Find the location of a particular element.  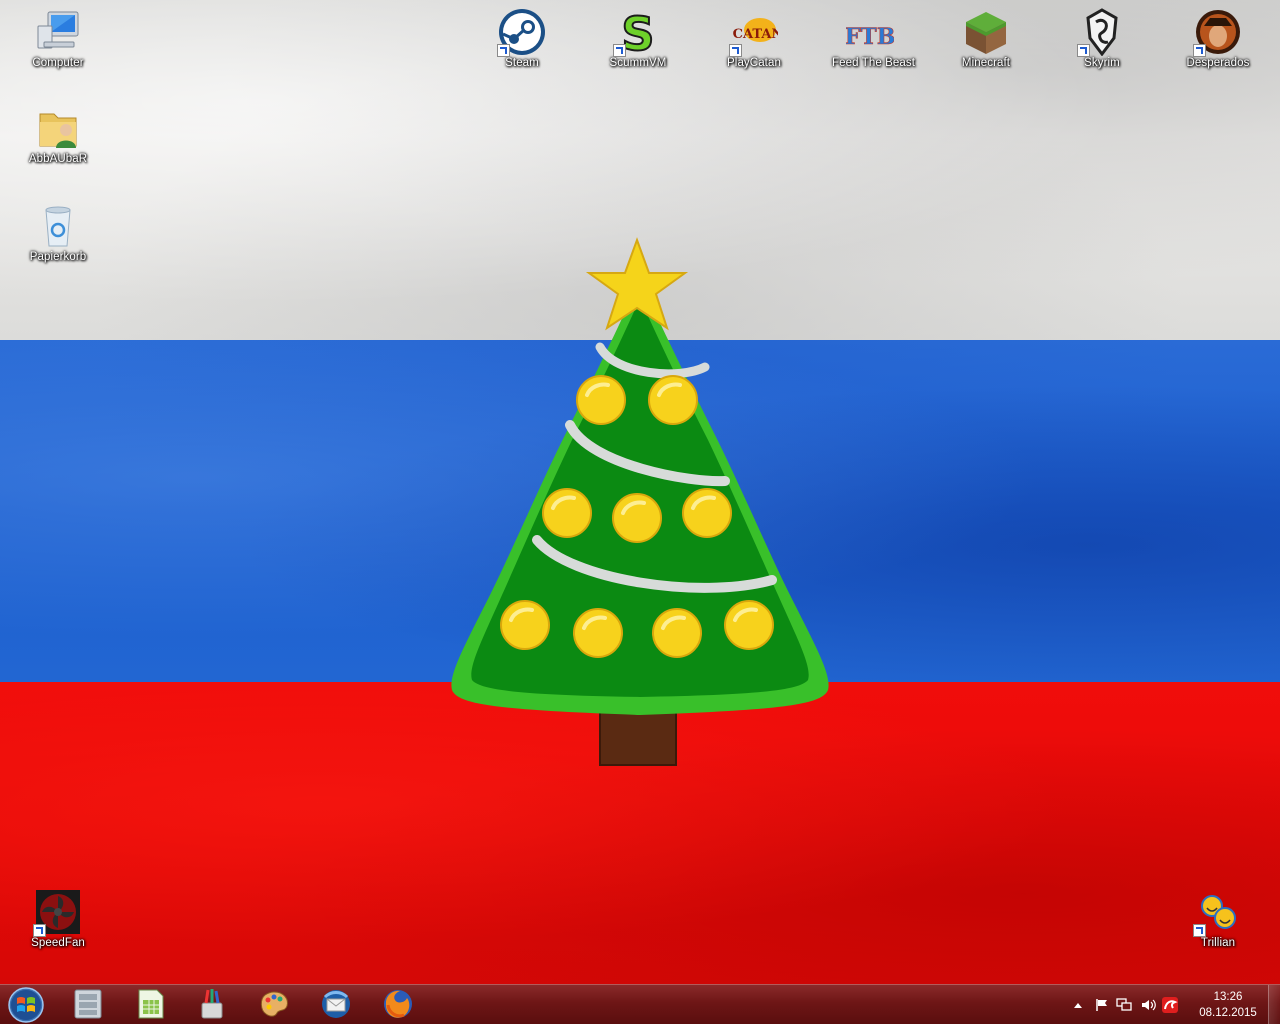

desktop-icon-skyrim: Skyrim is located at coordinates (1102, 44).